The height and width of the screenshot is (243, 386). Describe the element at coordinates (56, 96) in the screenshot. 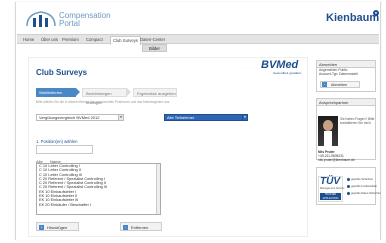

I see `step-wahlkriterien: Wahlkriterien auswählen` at that location.